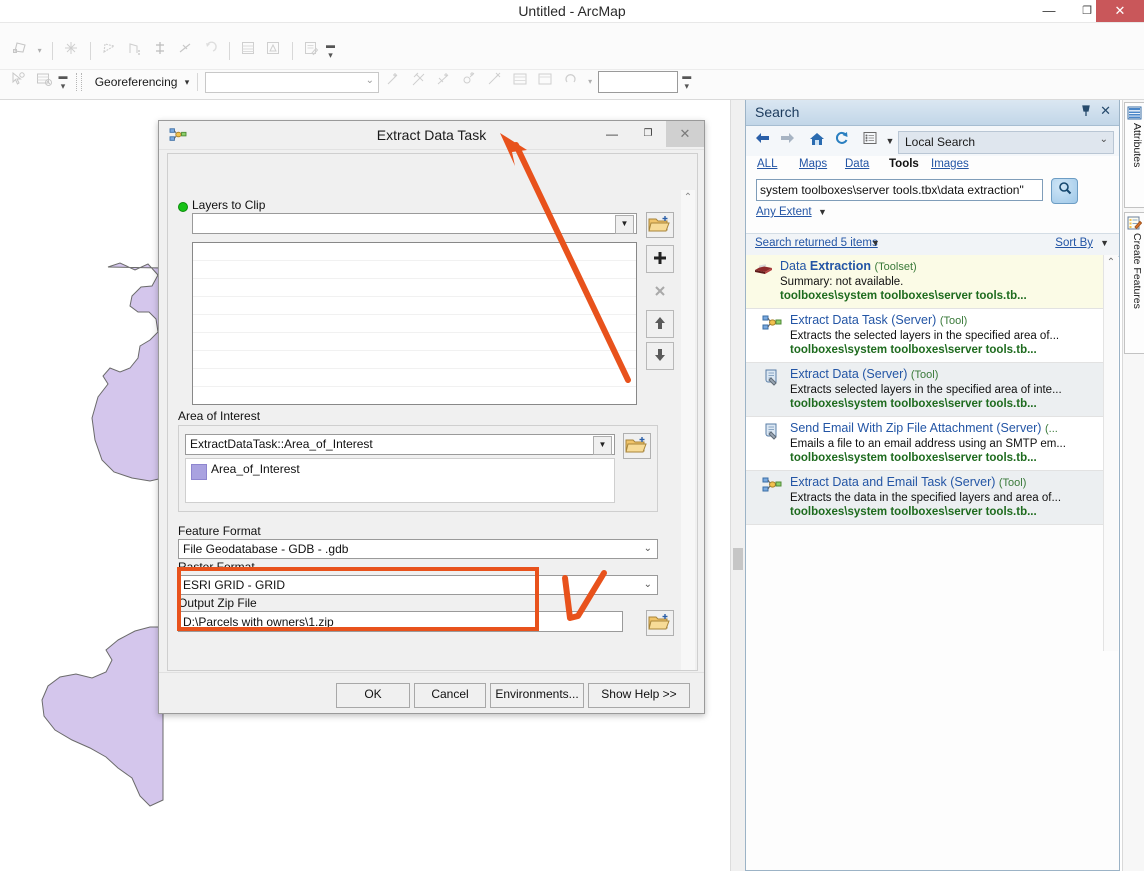 Image resolution: width=1144 pixels, height=871 pixels. I want to click on area-of-interest-layer-list: Area_of_Interest, so click(400, 480).